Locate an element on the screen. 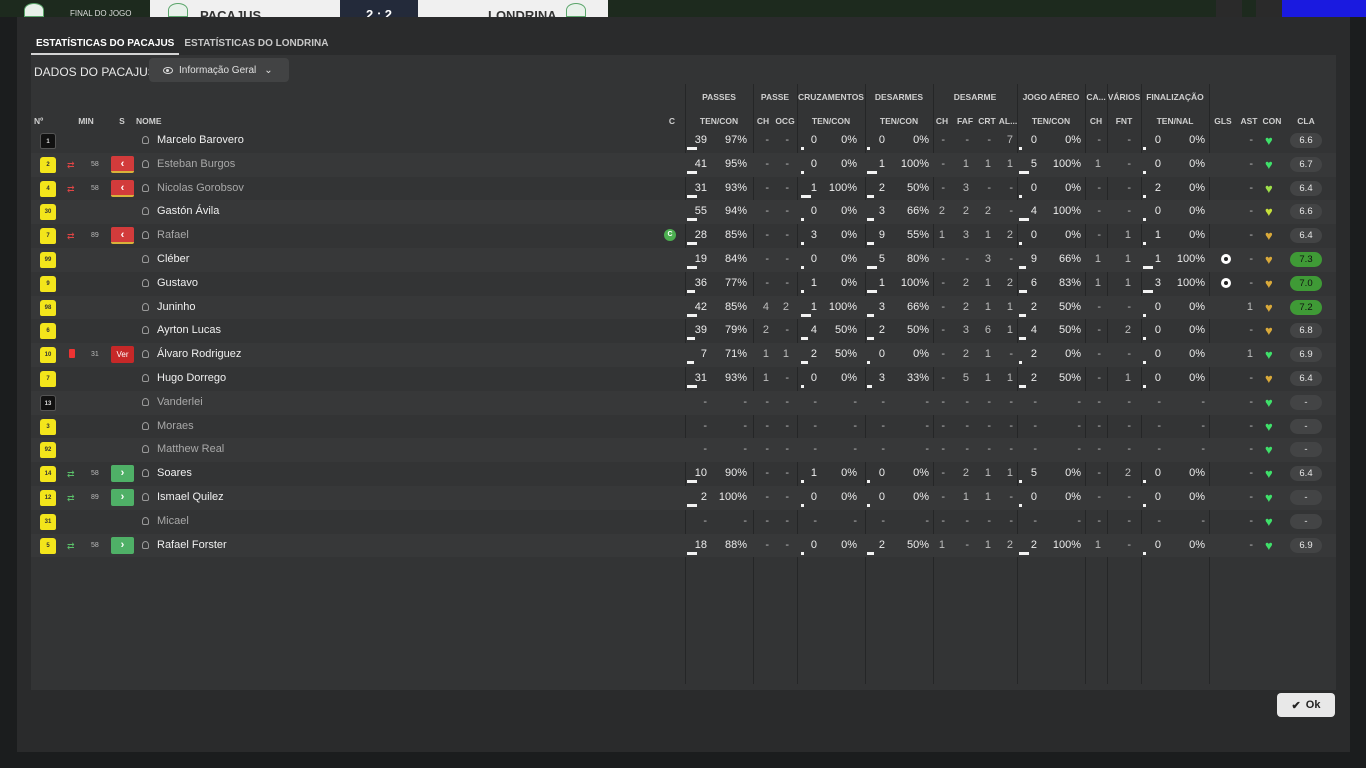 The width and height of the screenshot is (1366, 768). column-header-crt: CRT is located at coordinates (987, 121).